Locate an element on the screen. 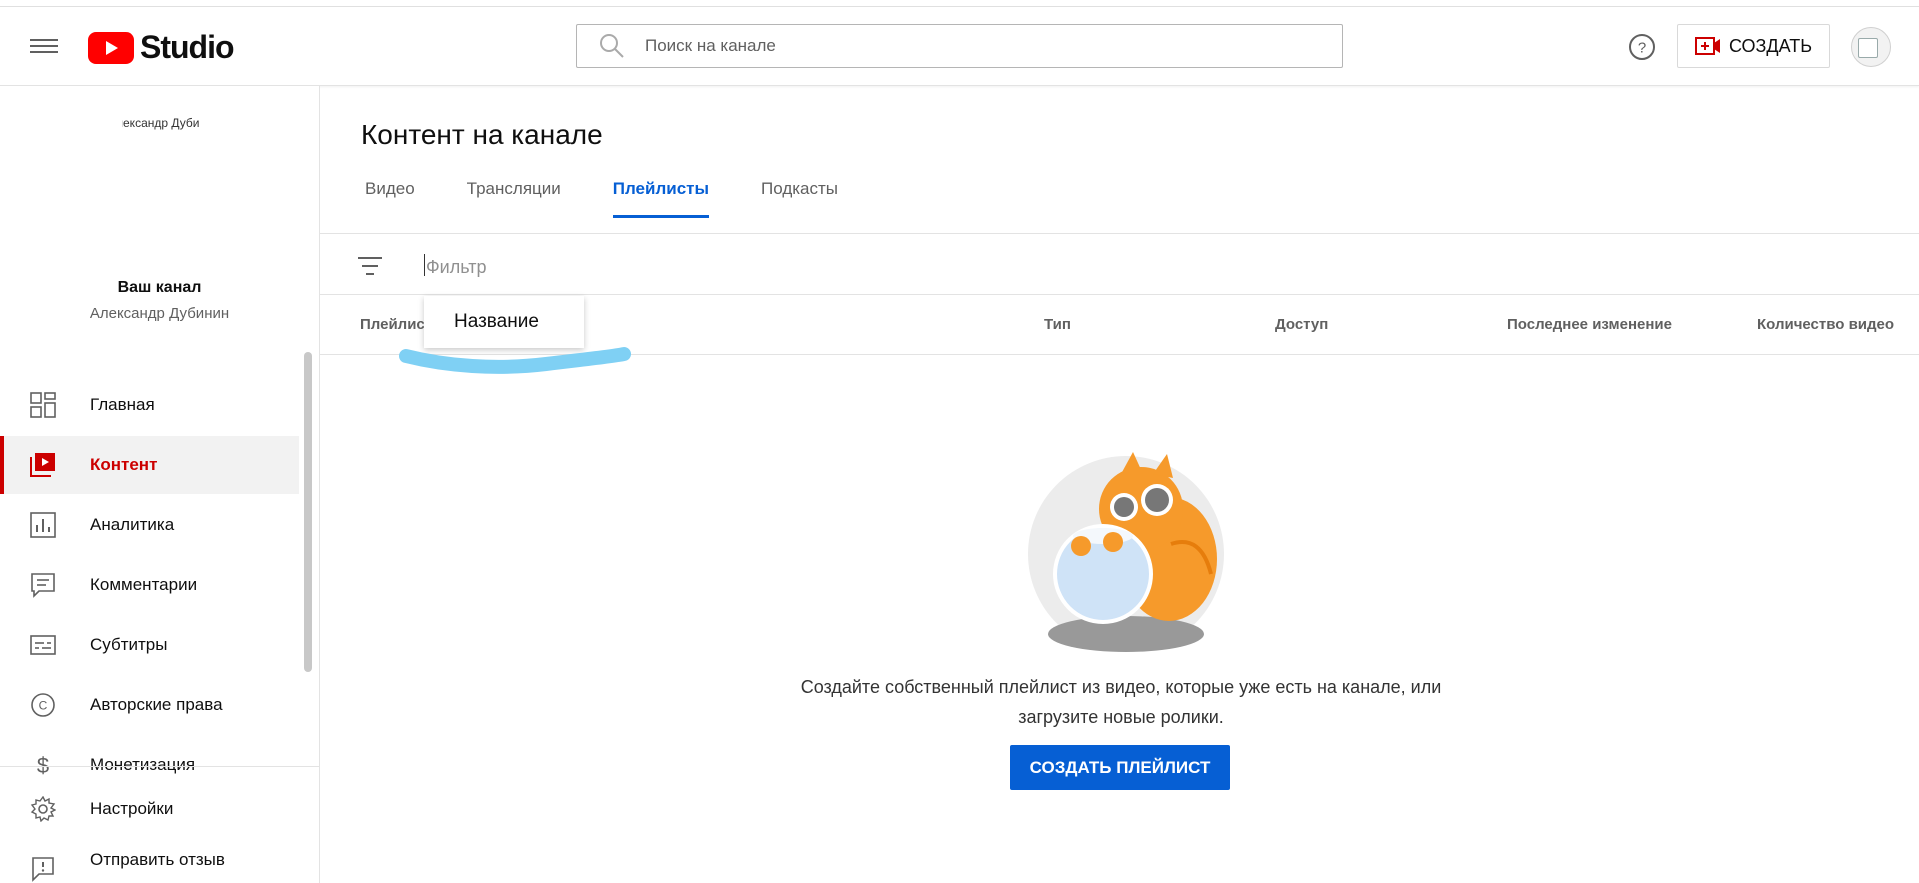 The width and height of the screenshot is (1919, 883). create-playlist-button: СОЗДАТЬ ПЛЕЙЛИСТ is located at coordinates (1120, 767).